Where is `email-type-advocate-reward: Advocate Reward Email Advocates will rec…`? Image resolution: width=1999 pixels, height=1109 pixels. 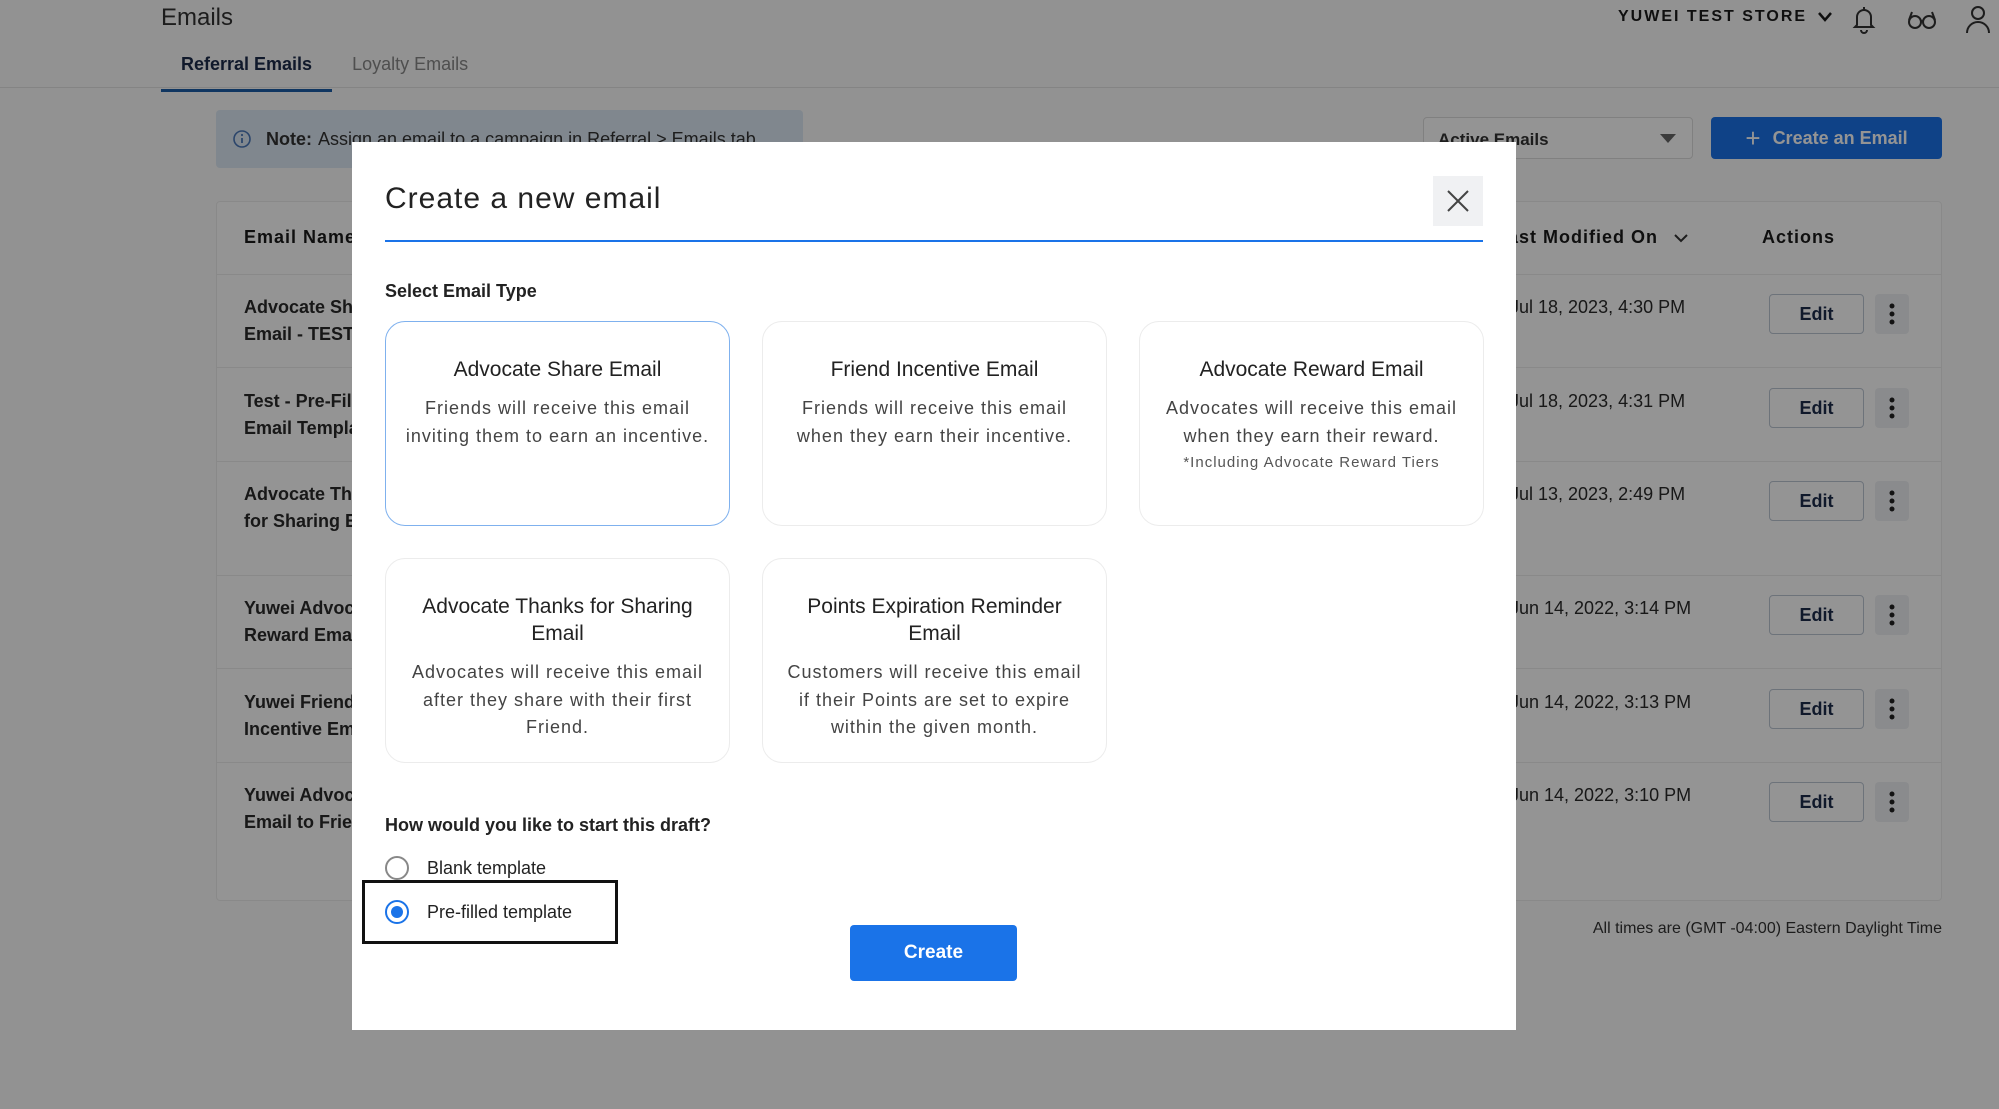 email-type-advocate-reward: Advocate Reward Email Advocates will rec… is located at coordinates (1311, 423).